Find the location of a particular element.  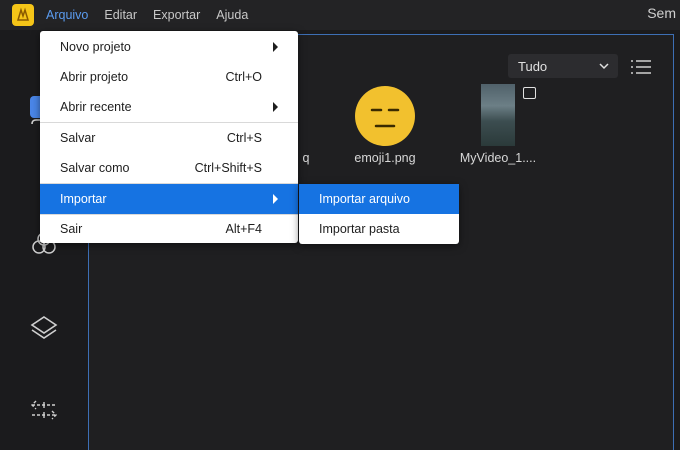

menu-item-label: Abrir recente is located at coordinates (96, 107).